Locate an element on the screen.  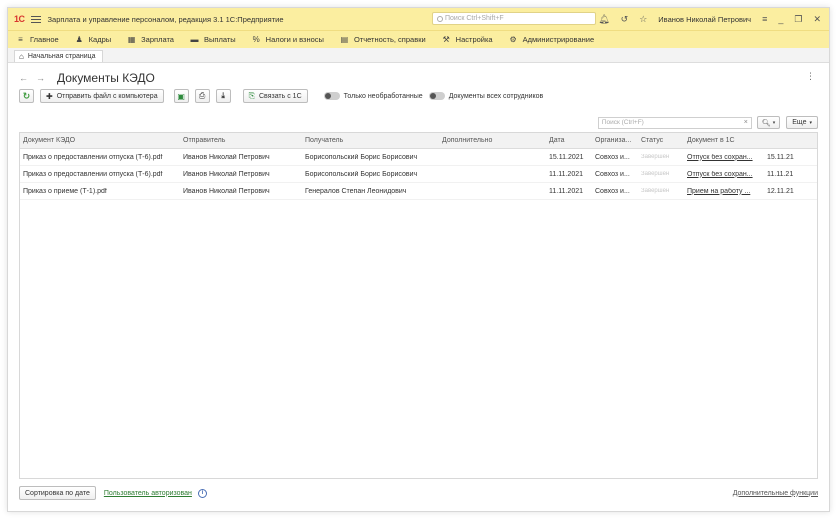
main-menu-icon is located at coordinates (35, 19).